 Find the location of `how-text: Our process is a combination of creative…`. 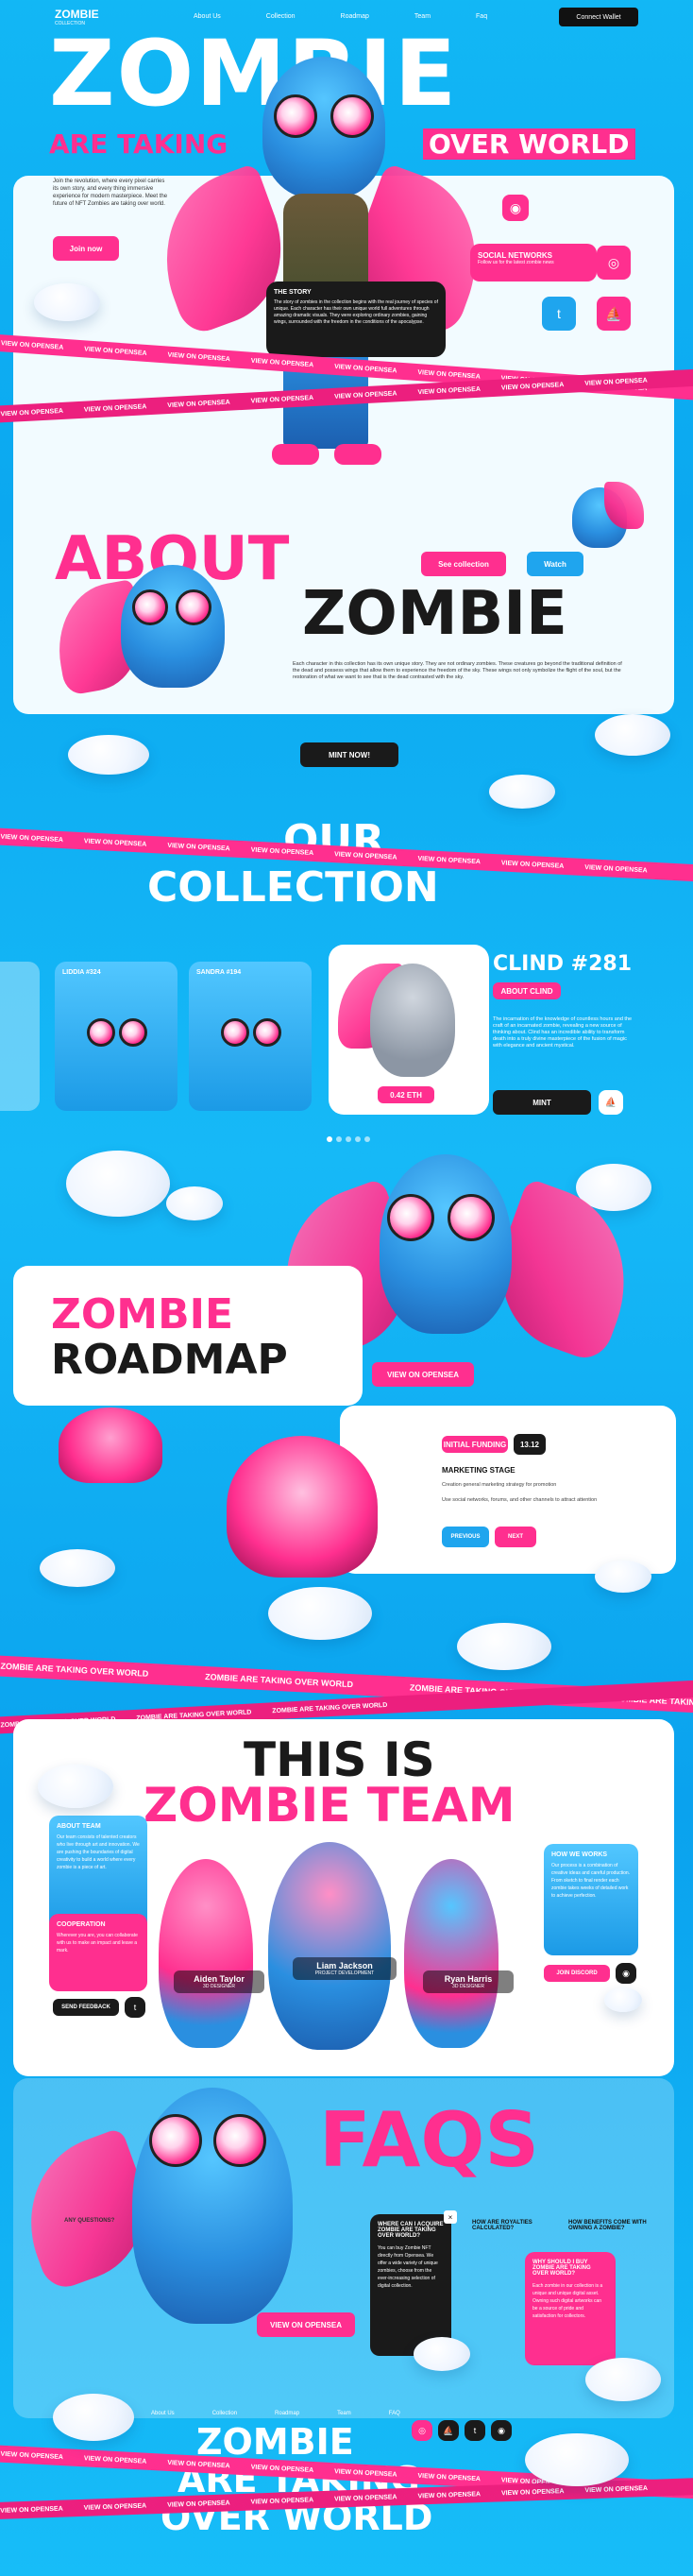

how-text: Our process is a combination of creative… is located at coordinates (591, 1881).